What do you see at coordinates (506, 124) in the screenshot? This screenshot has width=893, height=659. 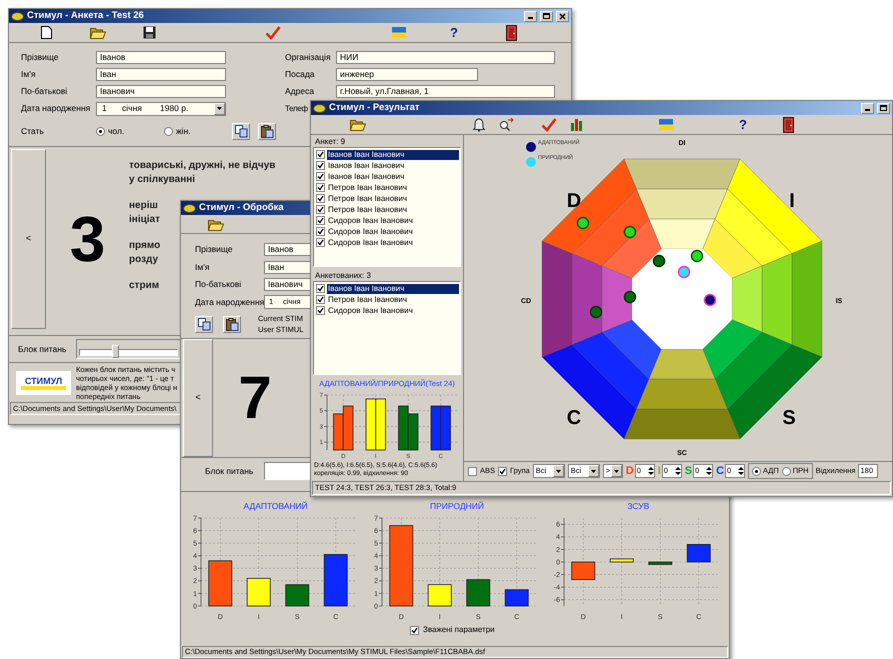 I see `search-icon` at bounding box center [506, 124].